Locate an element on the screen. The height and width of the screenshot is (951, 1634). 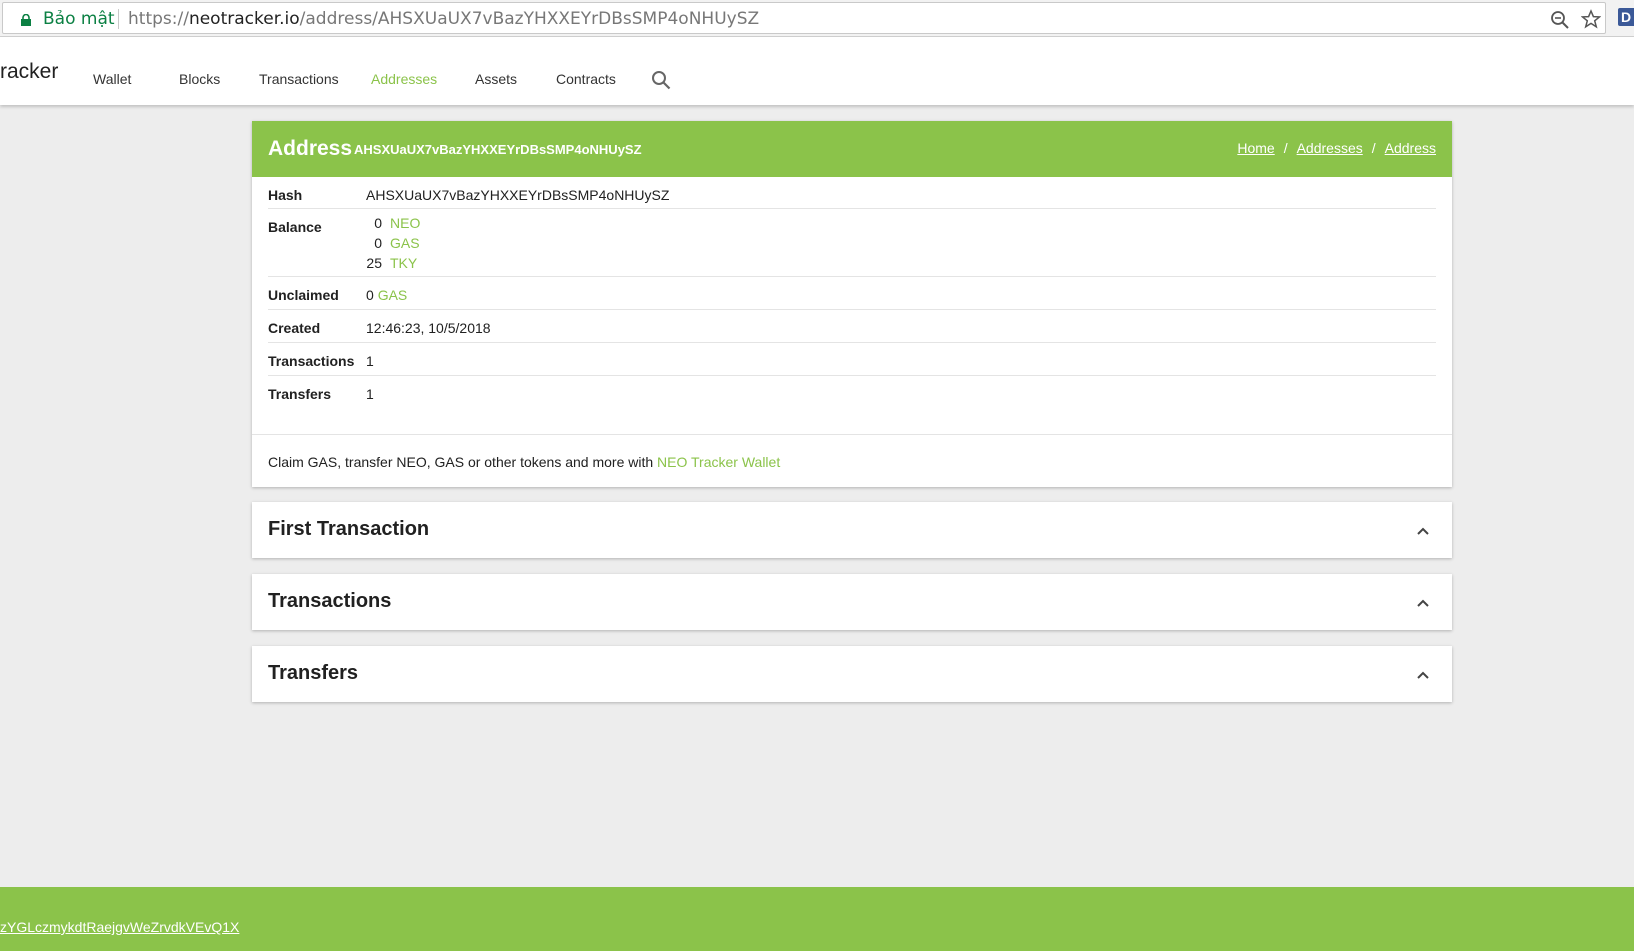
balance-label: Balance is located at coordinates (295, 227).